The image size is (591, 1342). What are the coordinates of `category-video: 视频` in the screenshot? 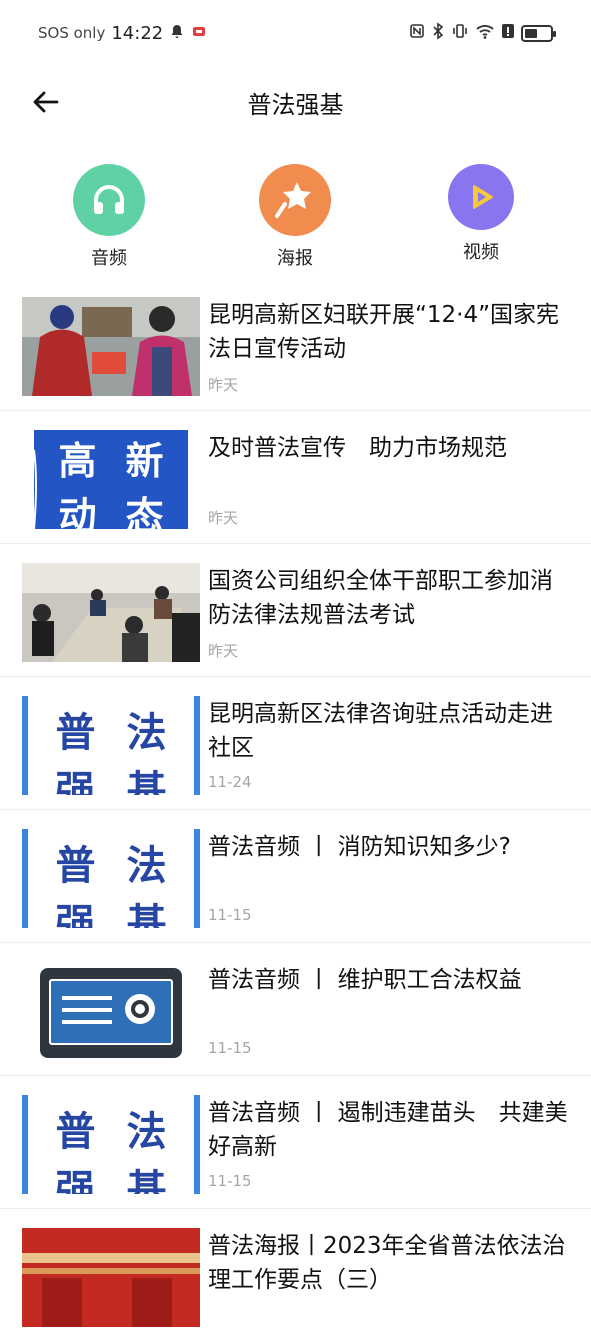 It's located at (481, 212).